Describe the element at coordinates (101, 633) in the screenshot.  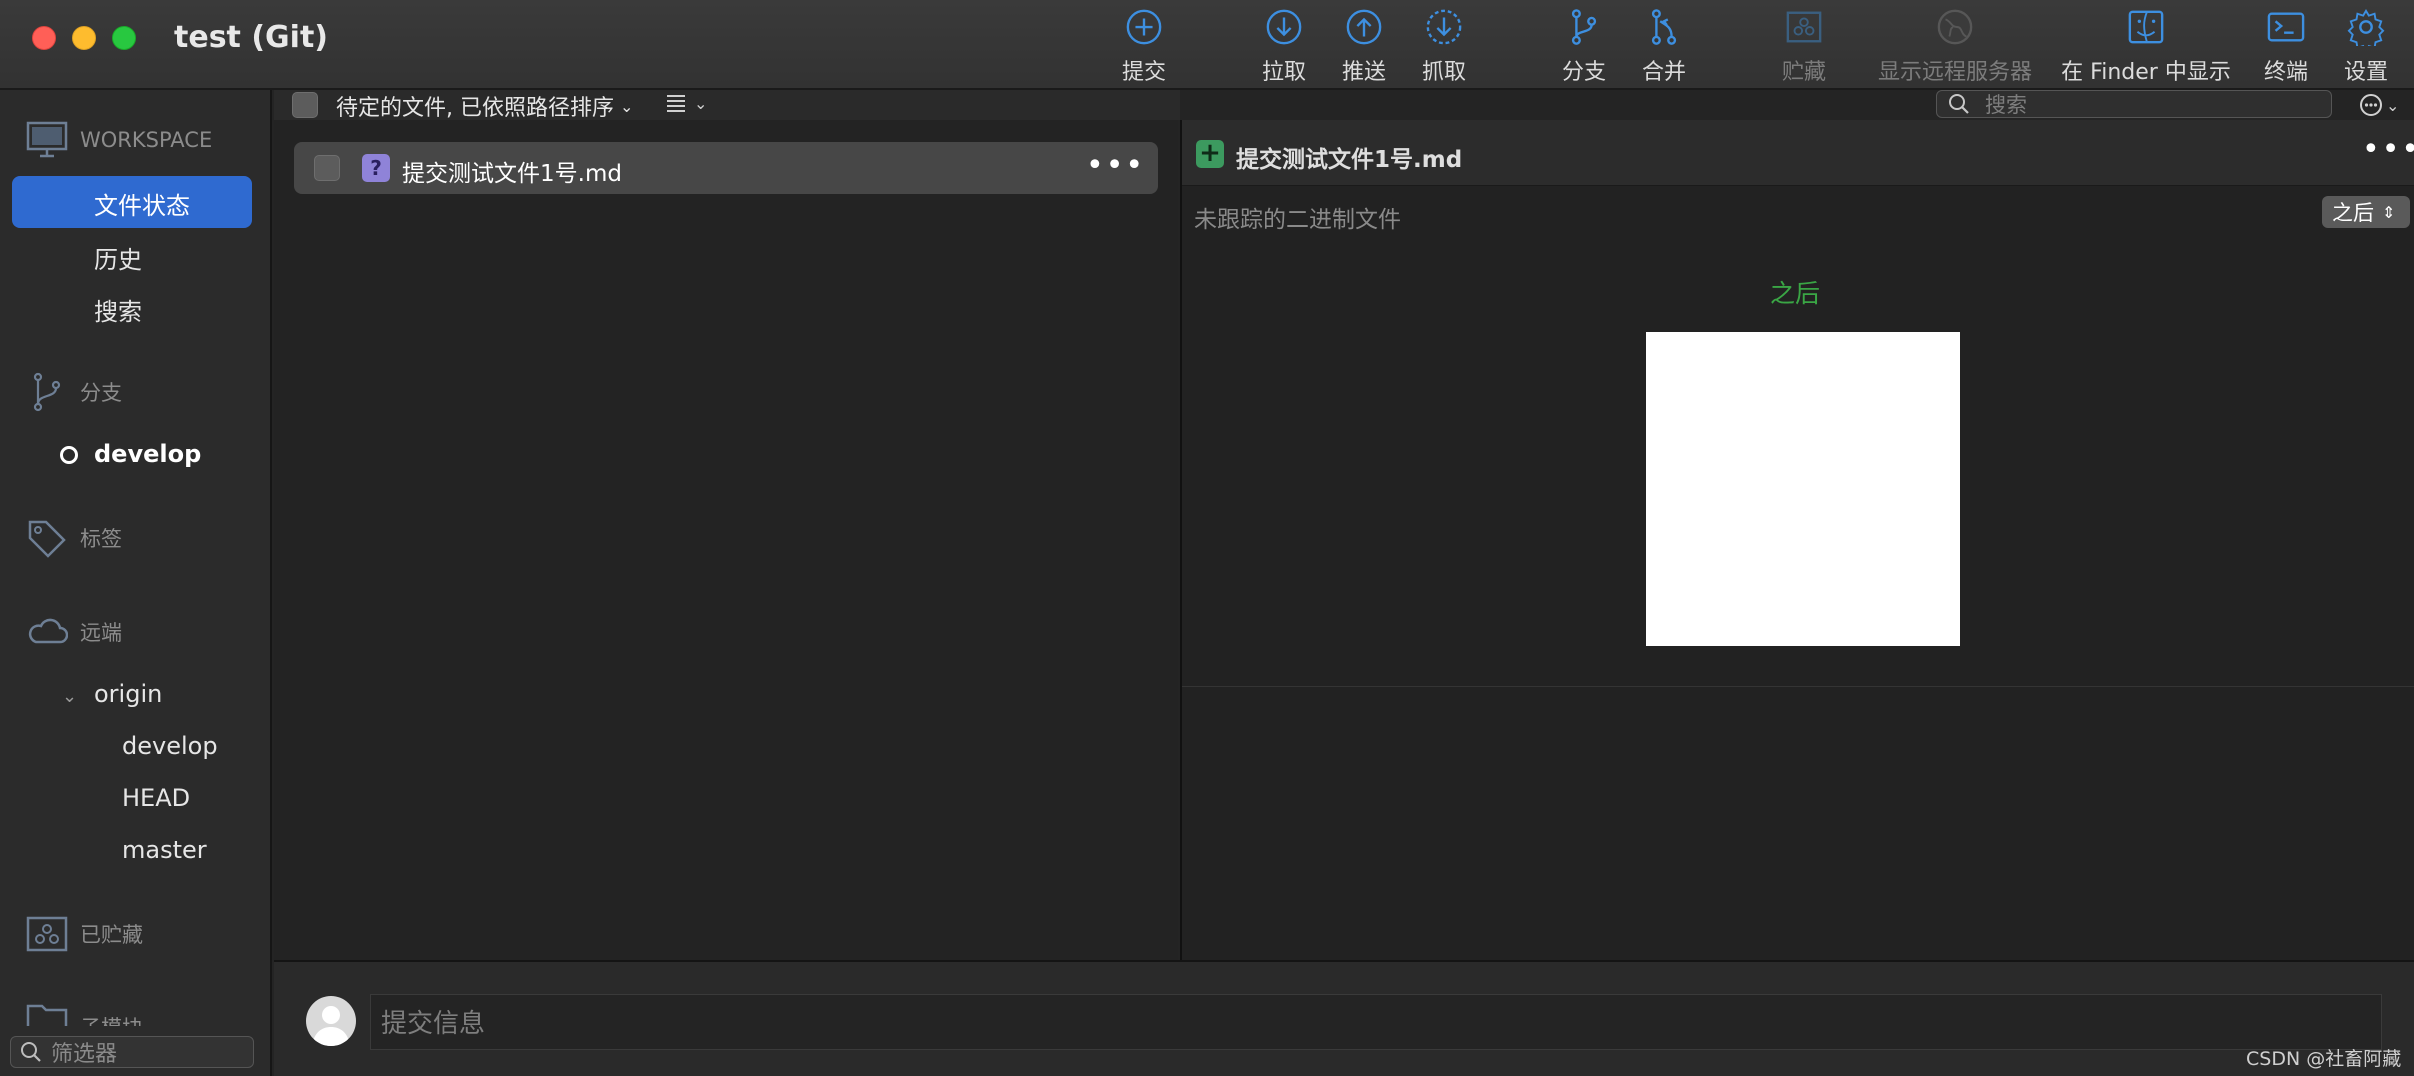
I see `remotes-label: 远端` at that location.